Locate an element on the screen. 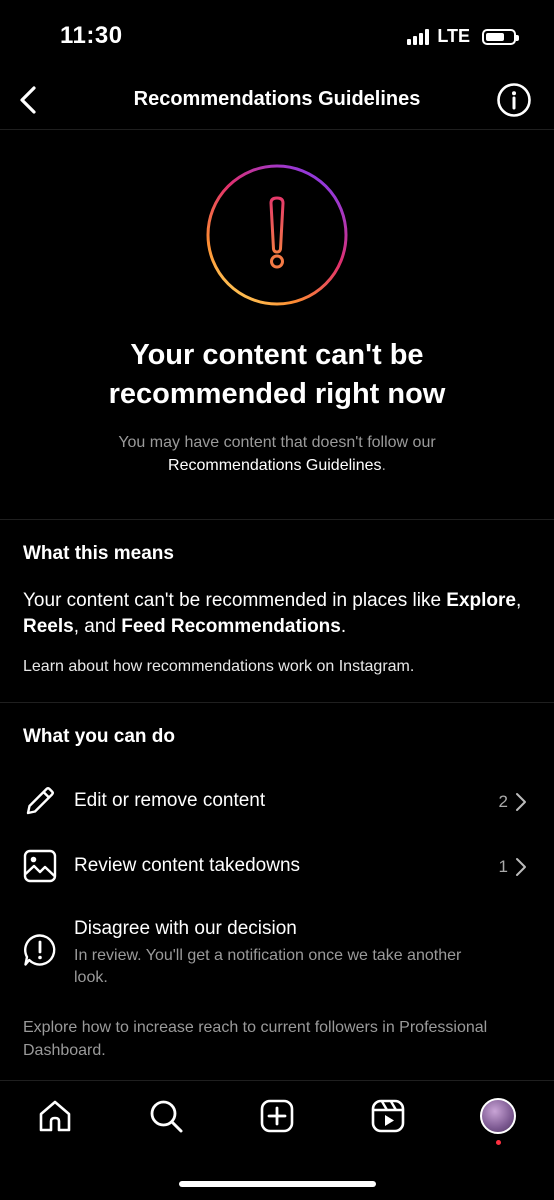 The width and height of the screenshot is (554, 1200). edit-count: 2 is located at coordinates (503, 801).